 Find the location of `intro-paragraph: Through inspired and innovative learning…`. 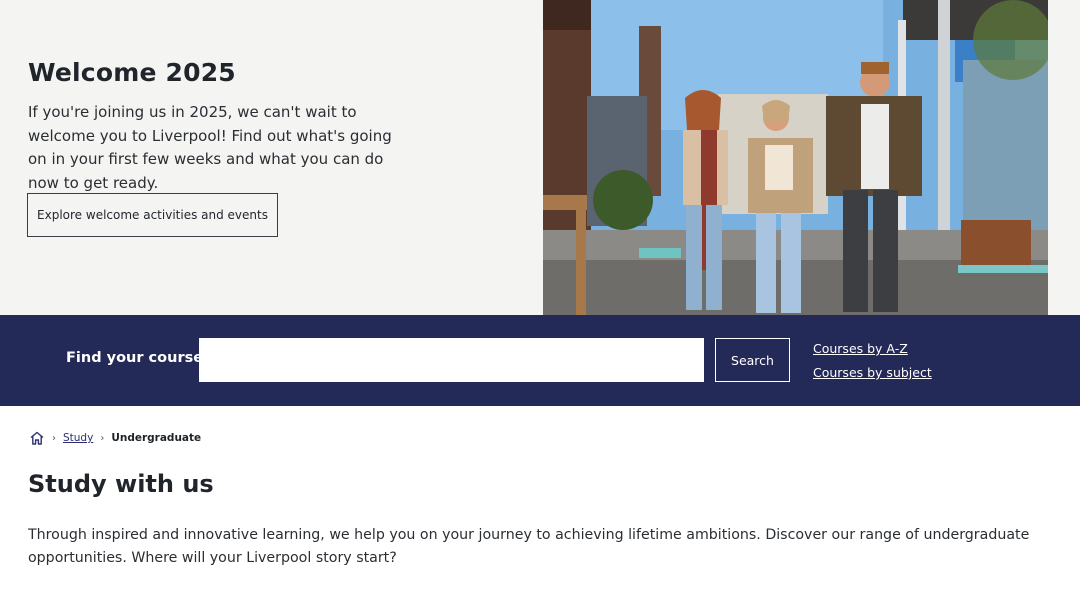

intro-paragraph: Through inspired and innovative learning… is located at coordinates (529, 546).